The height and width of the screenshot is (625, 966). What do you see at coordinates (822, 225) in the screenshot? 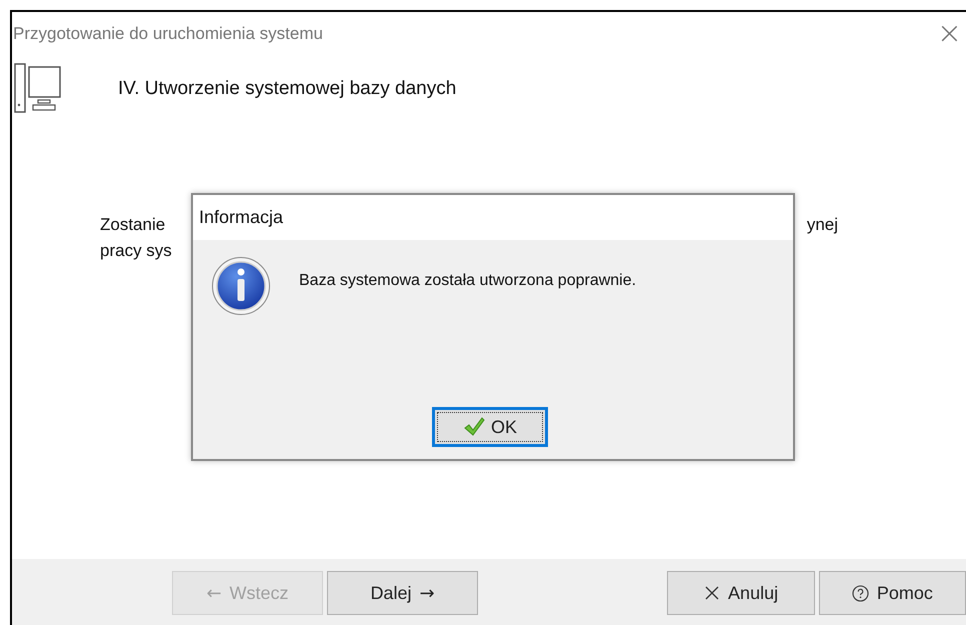
I see `description-text: ynej` at bounding box center [822, 225].